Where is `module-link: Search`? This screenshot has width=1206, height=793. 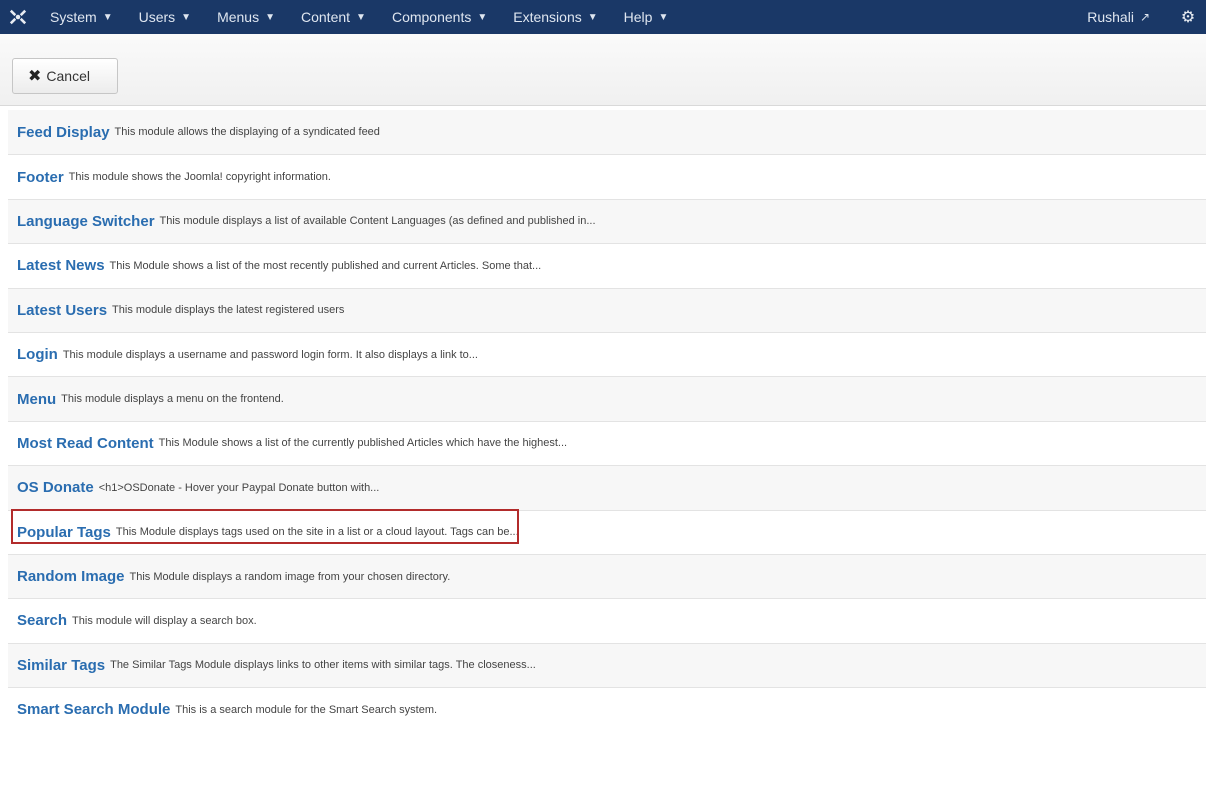
module-link: Search is located at coordinates (42, 620).